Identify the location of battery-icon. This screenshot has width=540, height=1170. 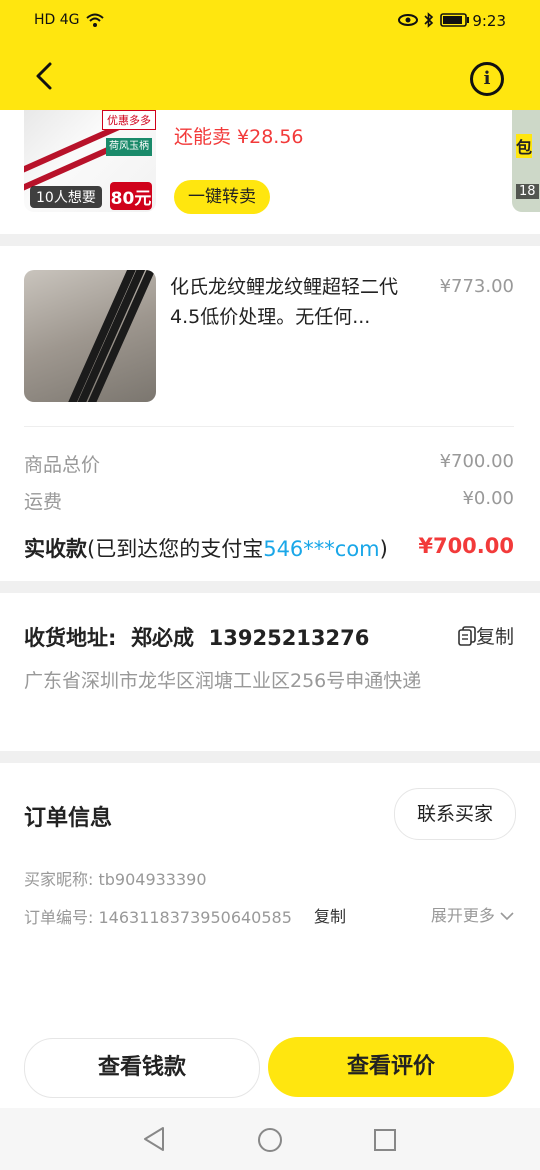
(454, 20).